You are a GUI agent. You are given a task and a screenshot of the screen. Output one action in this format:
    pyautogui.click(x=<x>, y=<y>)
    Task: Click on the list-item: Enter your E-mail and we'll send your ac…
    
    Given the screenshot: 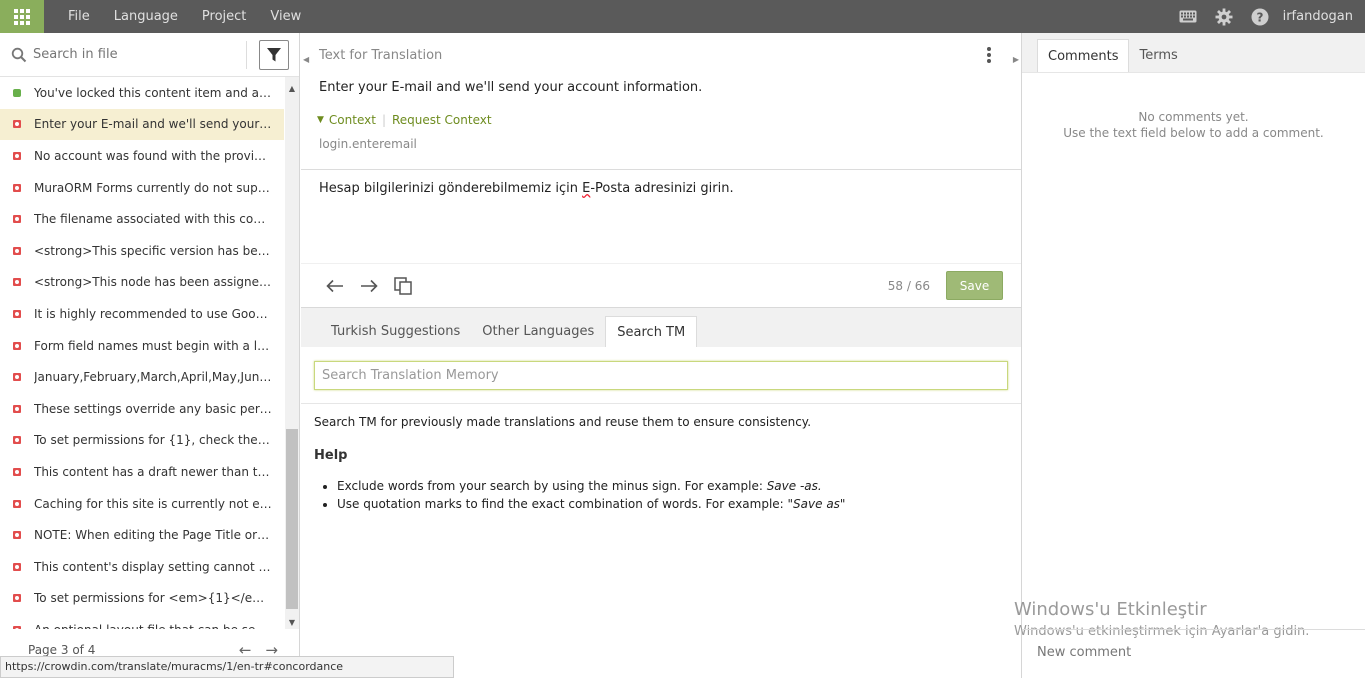 What is the action you would take?
    pyautogui.click(x=142, y=124)
    